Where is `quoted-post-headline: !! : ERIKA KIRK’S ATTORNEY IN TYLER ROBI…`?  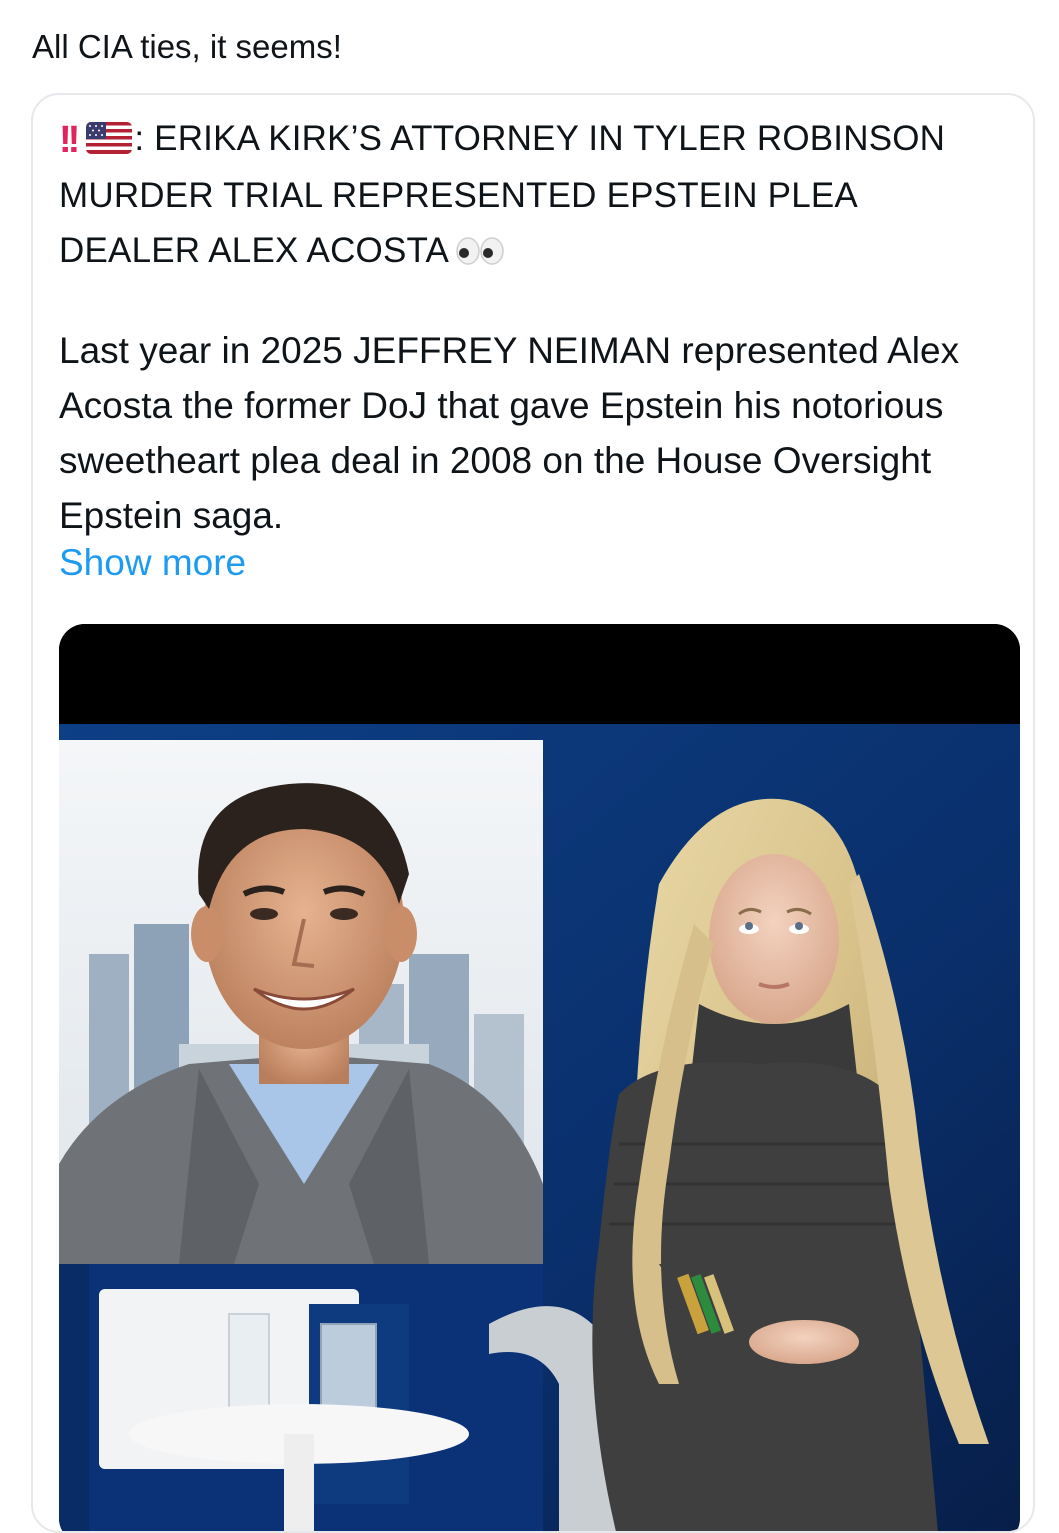 quoted-post-headline: !! : ERIKA KIRK’S ATTORNEY IN TYLER ROBI… is located at coordinates (509, 194).